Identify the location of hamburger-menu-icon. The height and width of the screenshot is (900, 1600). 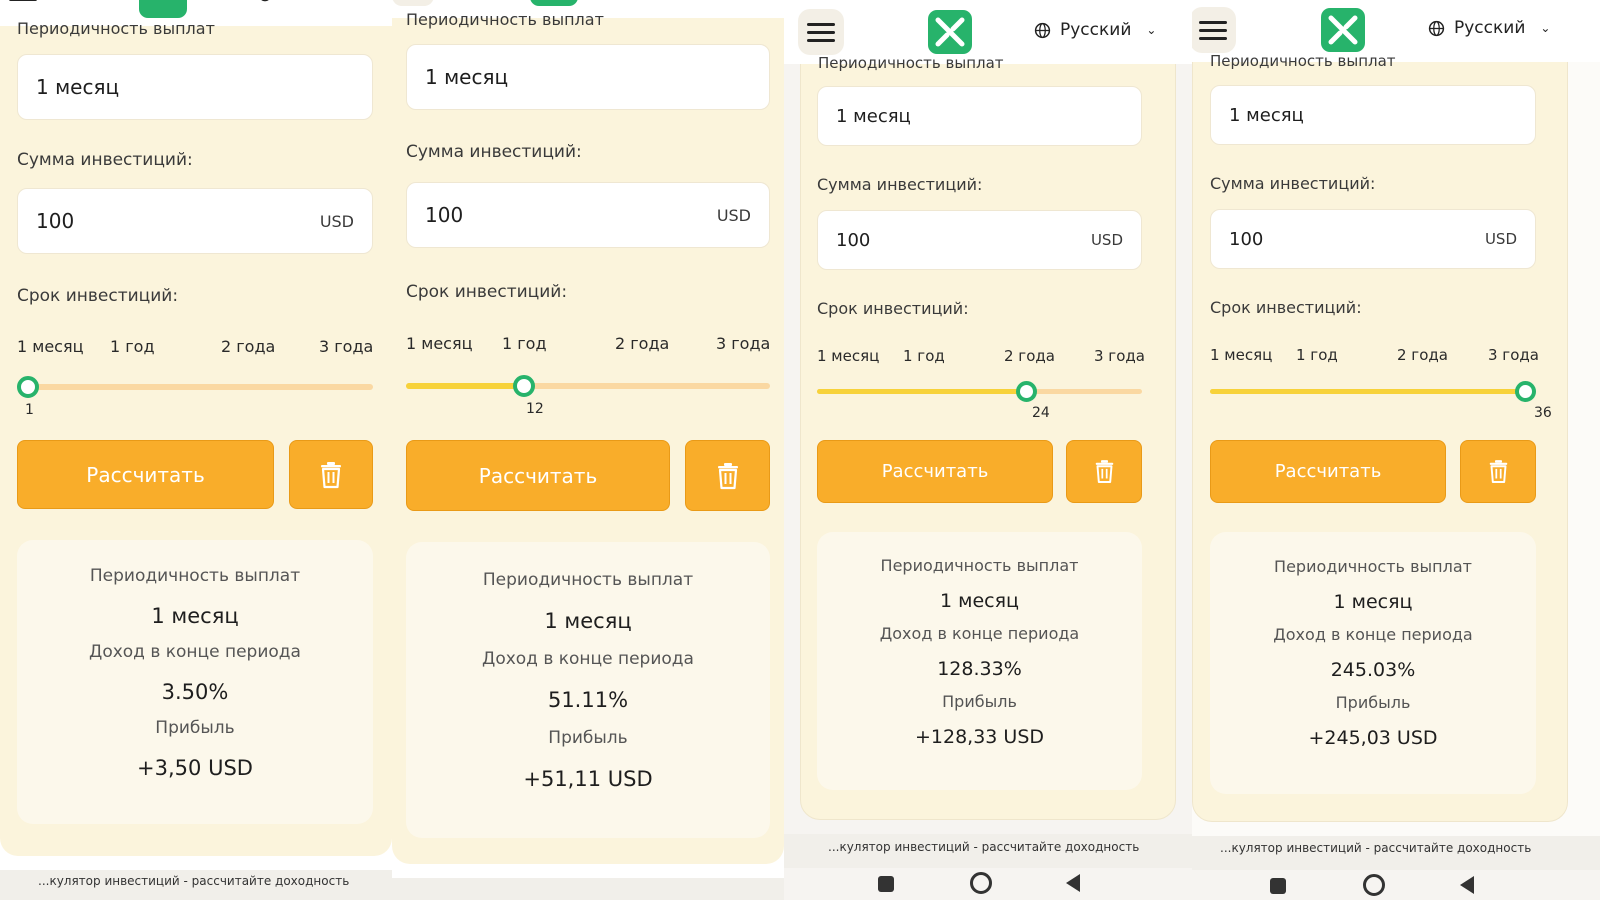
(1213, 22).